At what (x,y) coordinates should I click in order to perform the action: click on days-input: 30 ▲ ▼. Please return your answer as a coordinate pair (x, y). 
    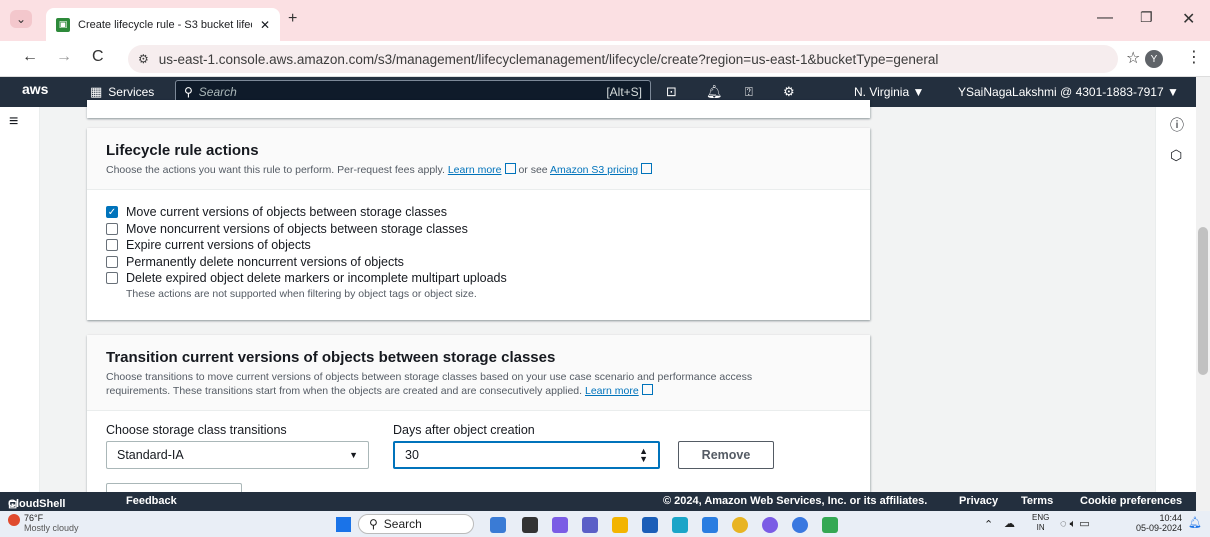
    Looking at the image, I should click on (526, 455).